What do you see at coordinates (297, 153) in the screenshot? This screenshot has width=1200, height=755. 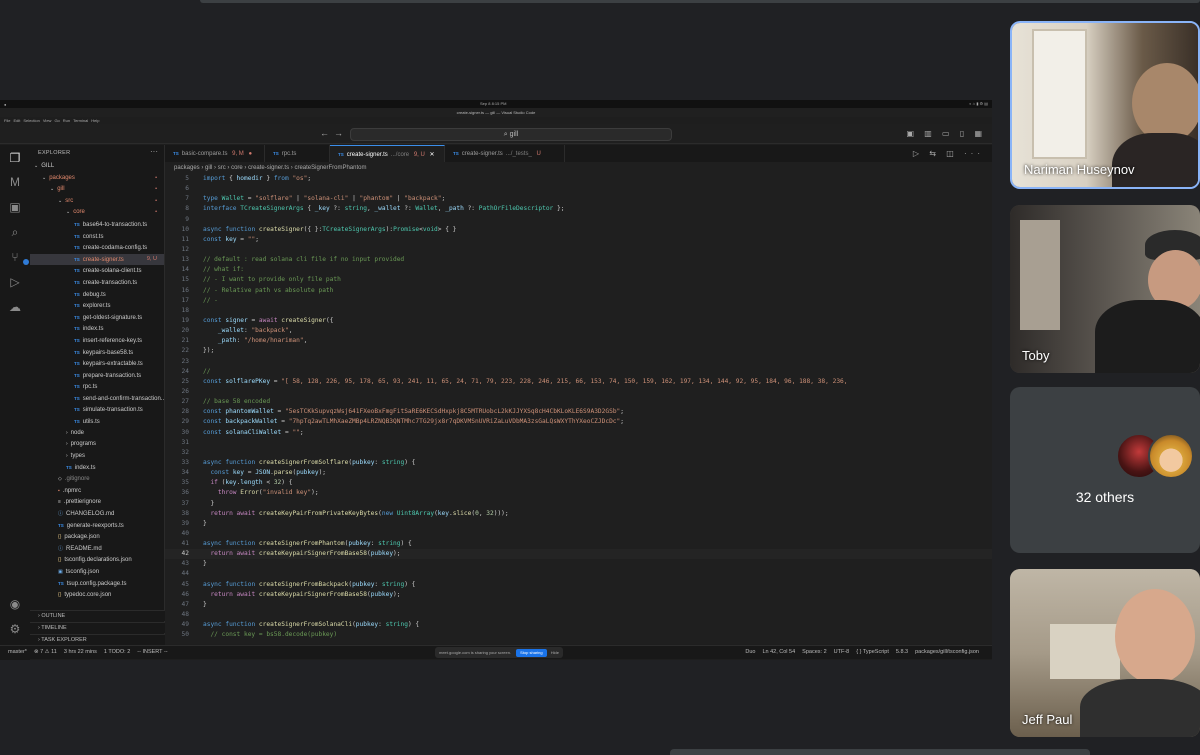 I see `tab-rpc: TS rpc.ts` at bounding box center [297, 153].